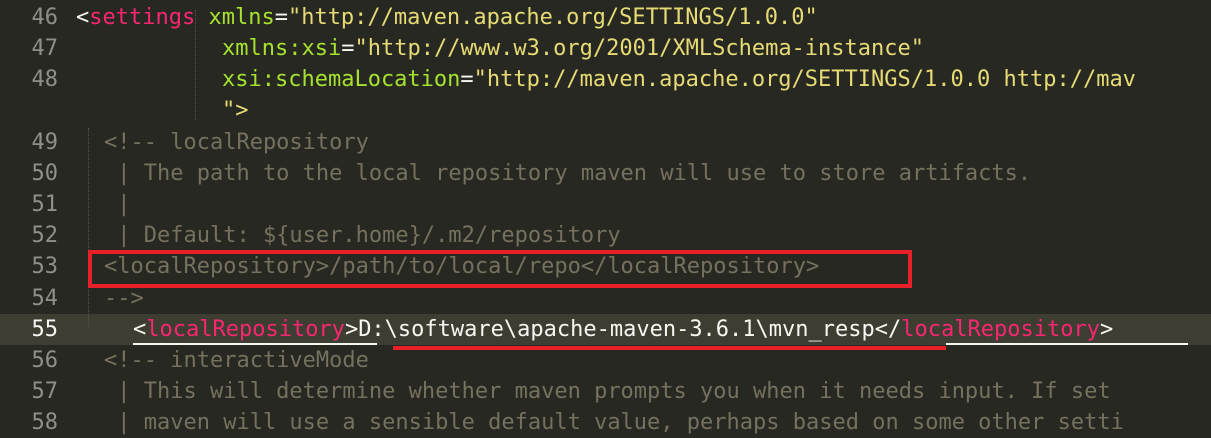  What do you see at coordinates (341, 79) in the screenshot?
I see `xml-attr: xsi:schemaLocation` at bounding box center [341, 79].